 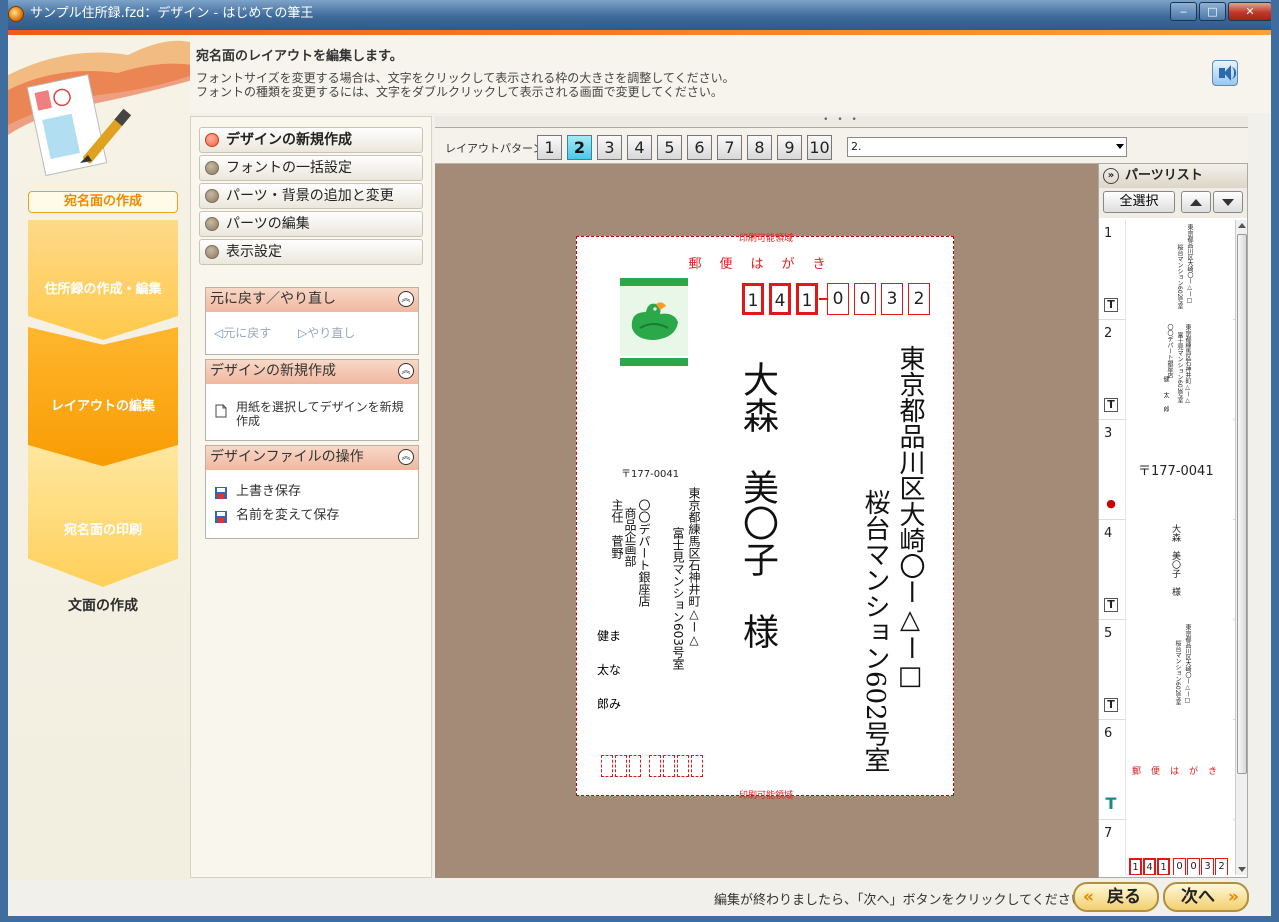 What do you see at coordinates (312, 372) in the screenshot?
I see `new-design-header: デザインの新規作成 ︽` at bounding box center [312, 372].